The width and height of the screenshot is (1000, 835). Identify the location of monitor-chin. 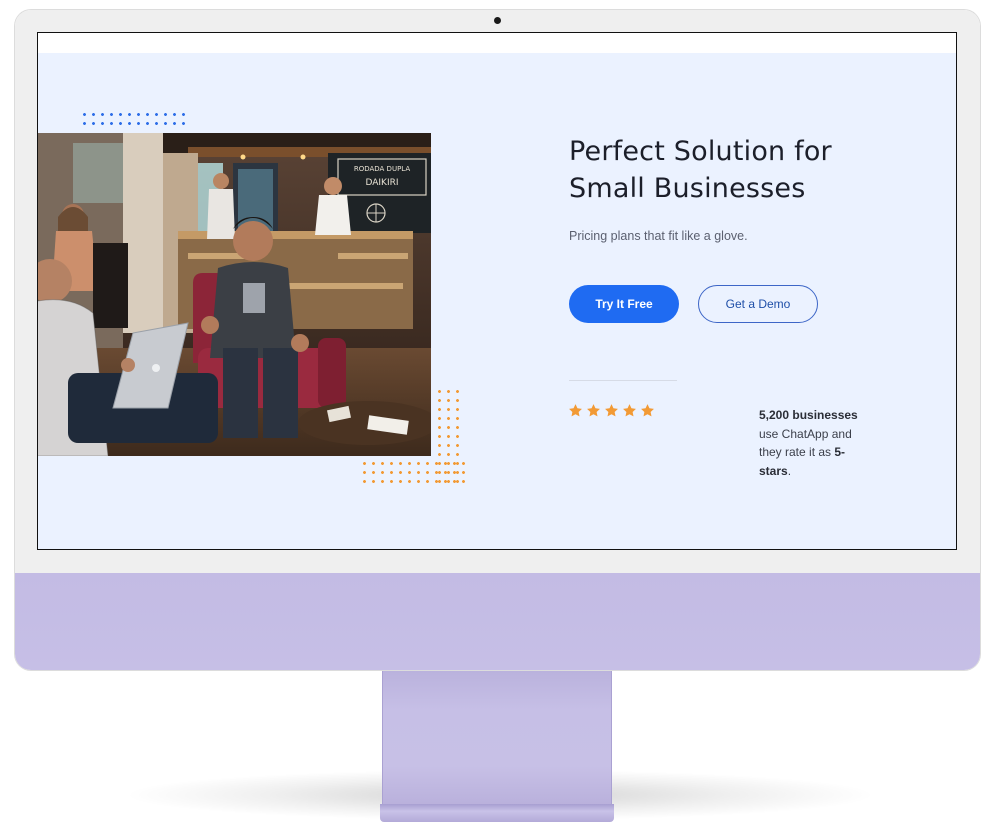
(497, 621).